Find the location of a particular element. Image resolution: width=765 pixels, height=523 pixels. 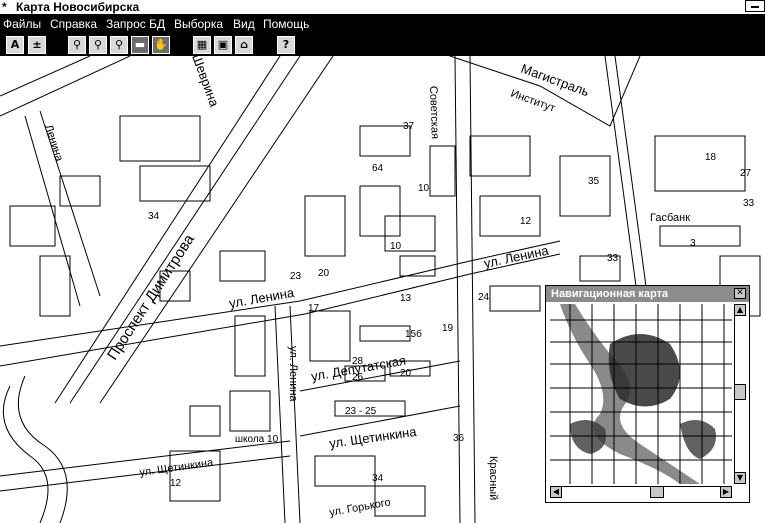

street-label: ул. Щетинкина is located at coordinates (177, 468).